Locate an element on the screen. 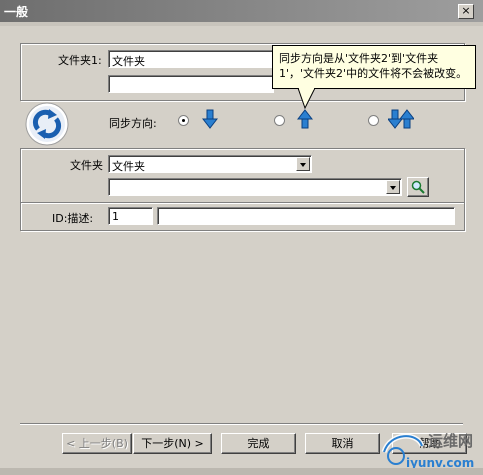  desc-label: ID:描述: is located at coordinates (73, 218).